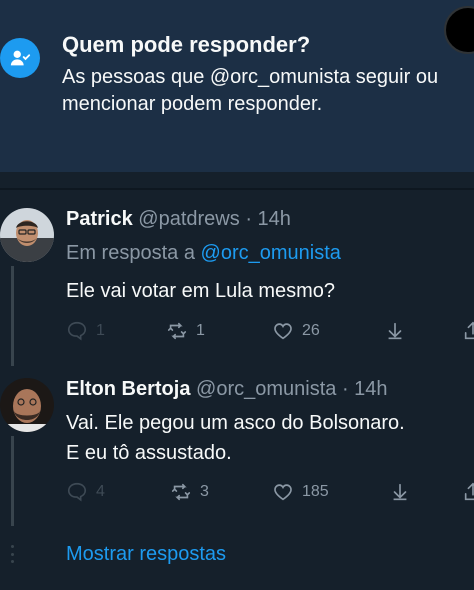  I want to click on author-name: Patrick, so click(99, 219).